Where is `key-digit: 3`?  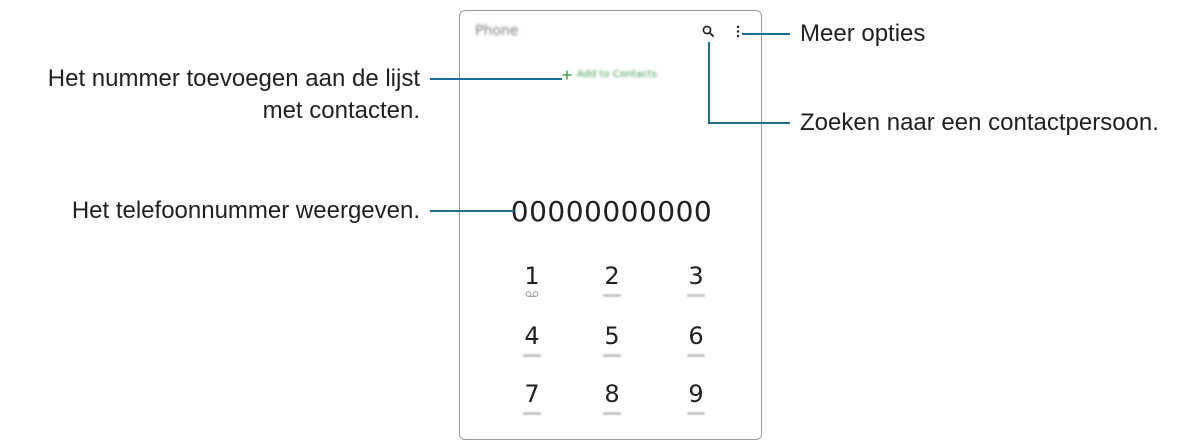
key-digit: 3 is located at coordinates (696, 276).